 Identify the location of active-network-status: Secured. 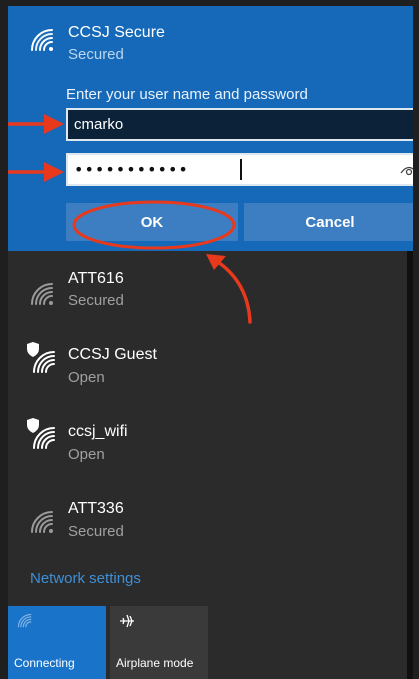
(96, 54).